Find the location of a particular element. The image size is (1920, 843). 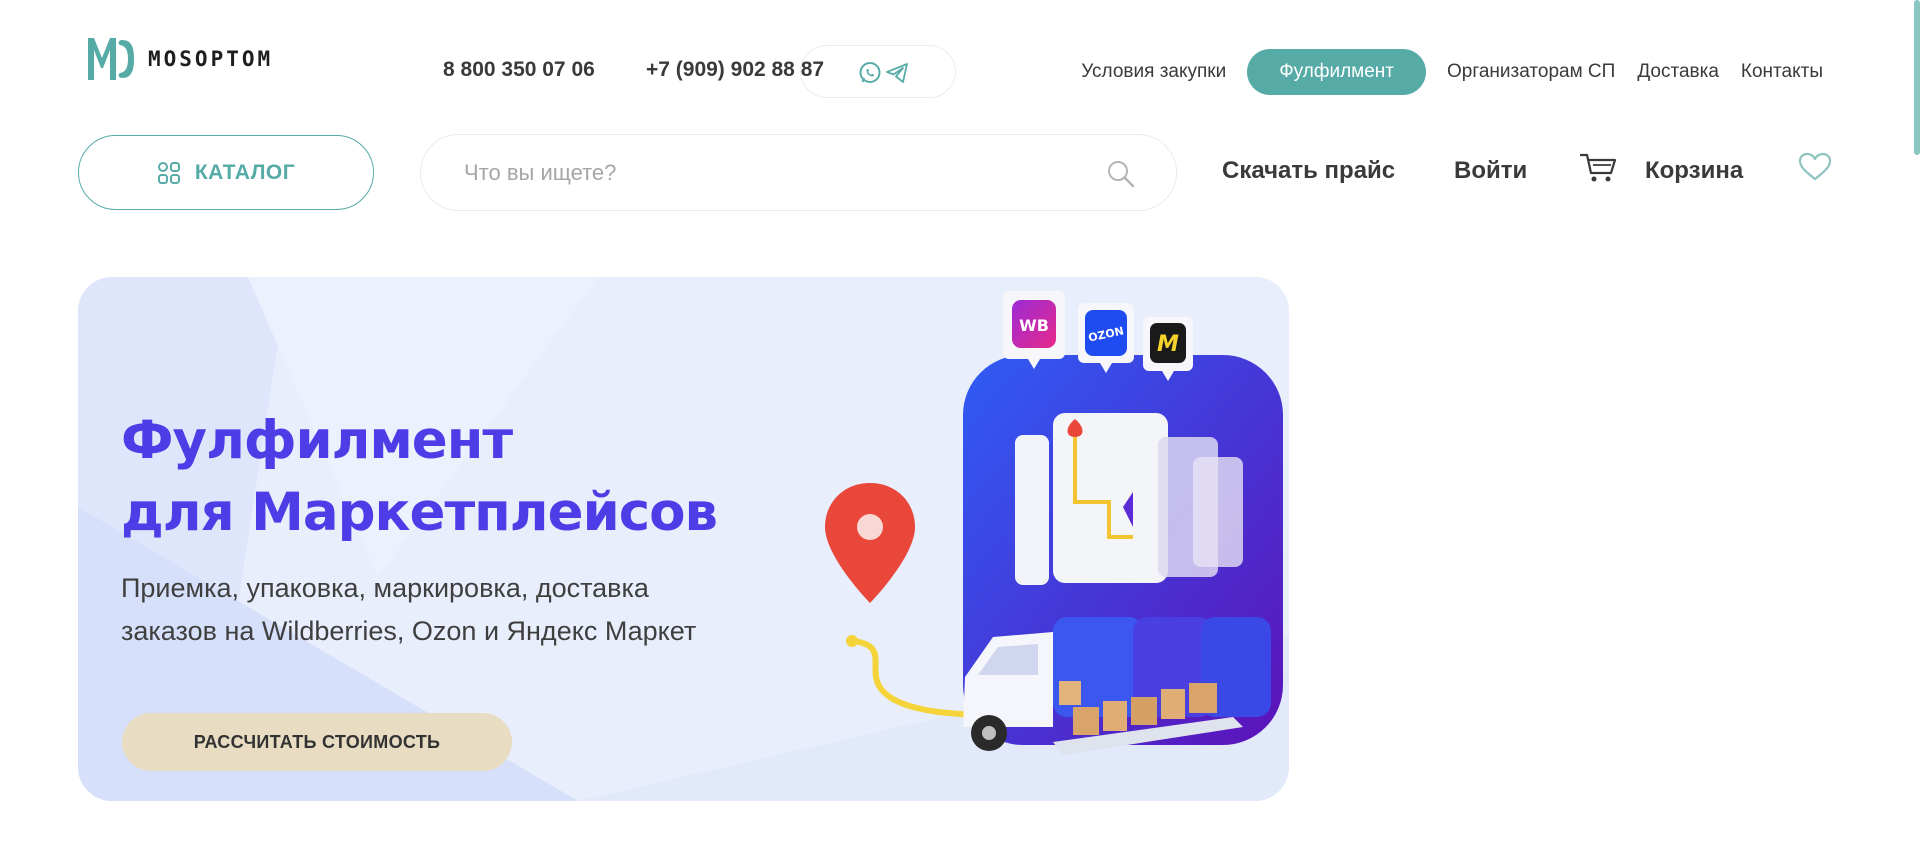

nav-fulfillment: Фулфилмент is located at coordinates (1336, 72).